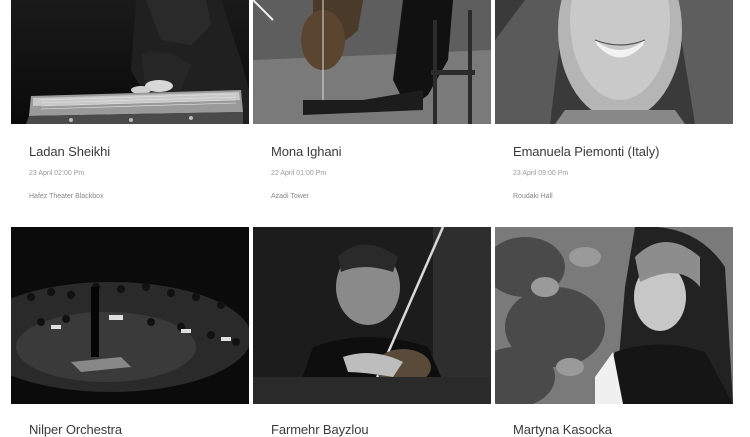 Image resolution: width=750 pixels, height=437 pixels. What do you see at coordinates (372, 62) in the screenshot?
I see `photo-cellist` at bounding box center [372, 62].